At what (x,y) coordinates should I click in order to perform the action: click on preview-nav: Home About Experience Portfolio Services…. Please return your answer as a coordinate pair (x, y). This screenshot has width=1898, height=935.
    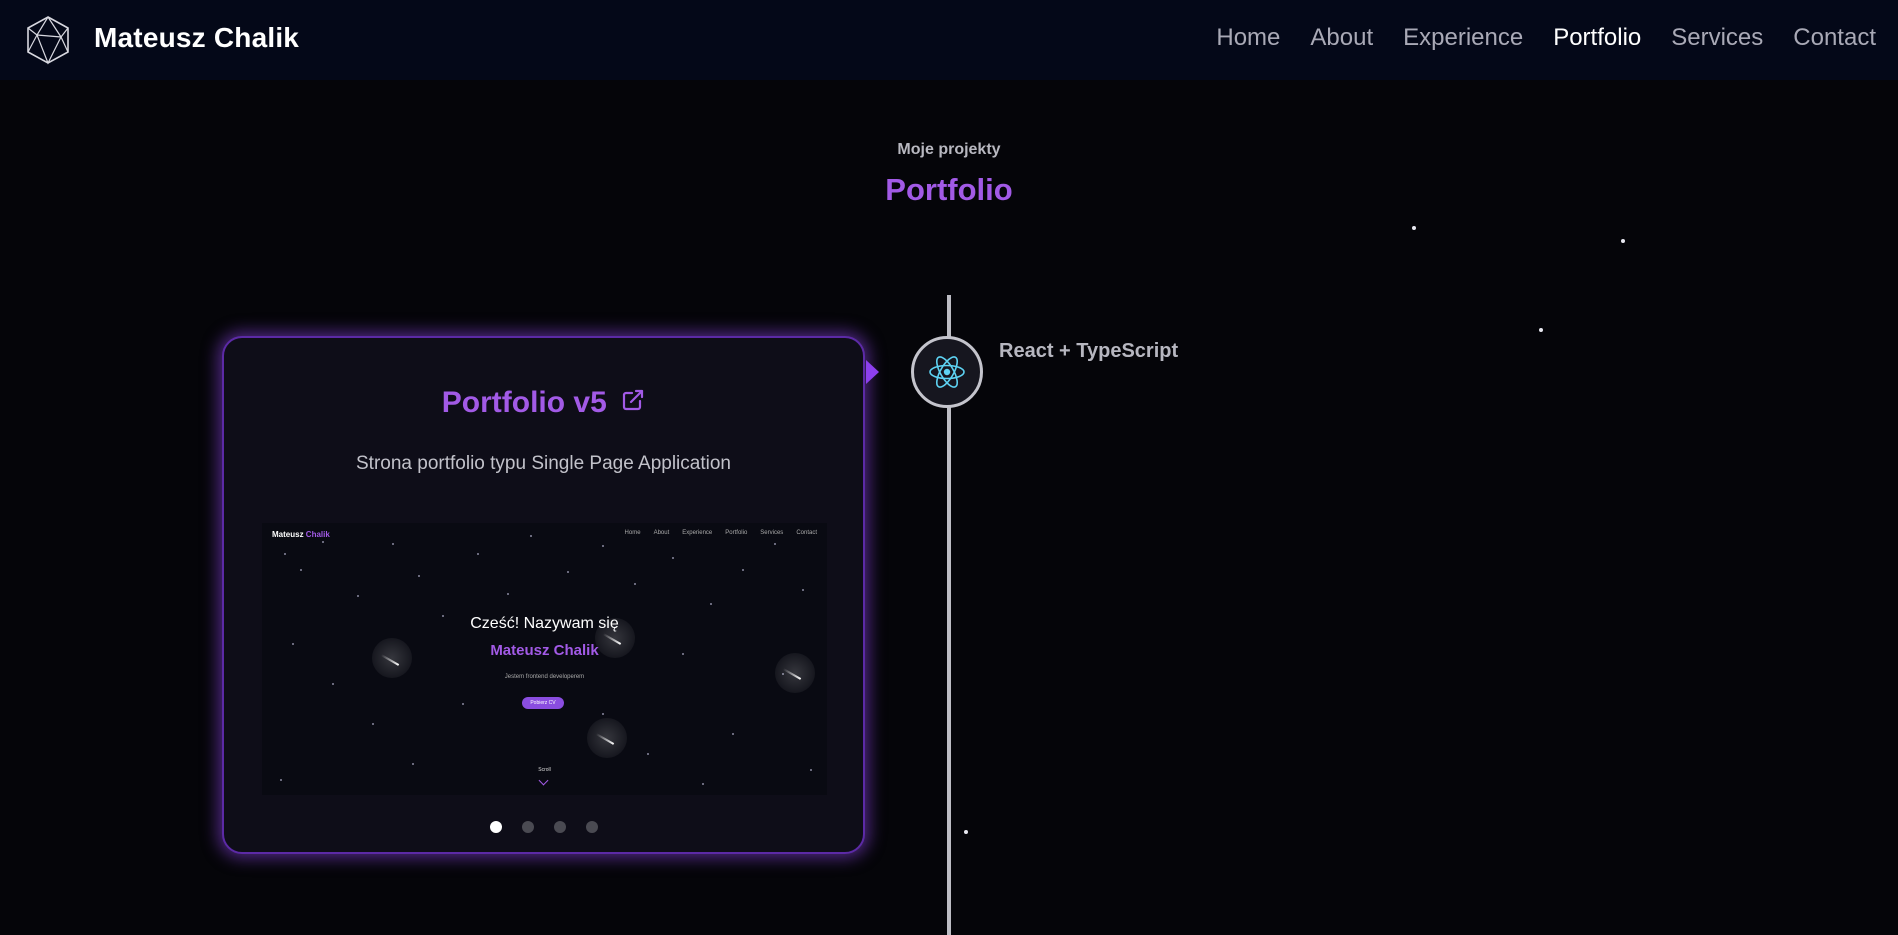
    Looking at the image, I should click on (721, 533).